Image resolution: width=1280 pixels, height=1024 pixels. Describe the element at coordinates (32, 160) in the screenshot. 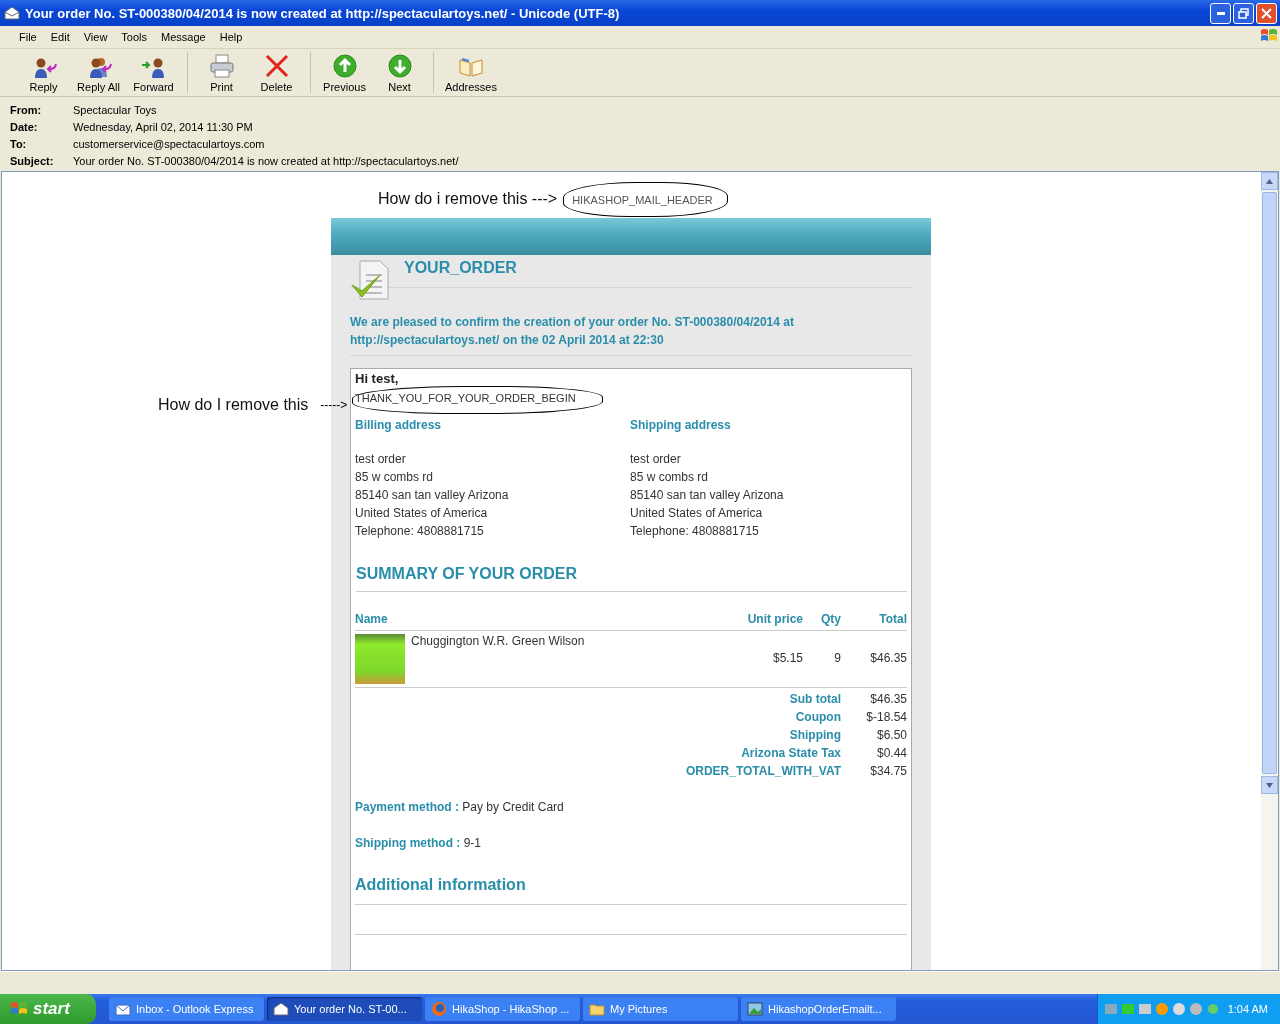

I see `header-label: Subject:` at that location.